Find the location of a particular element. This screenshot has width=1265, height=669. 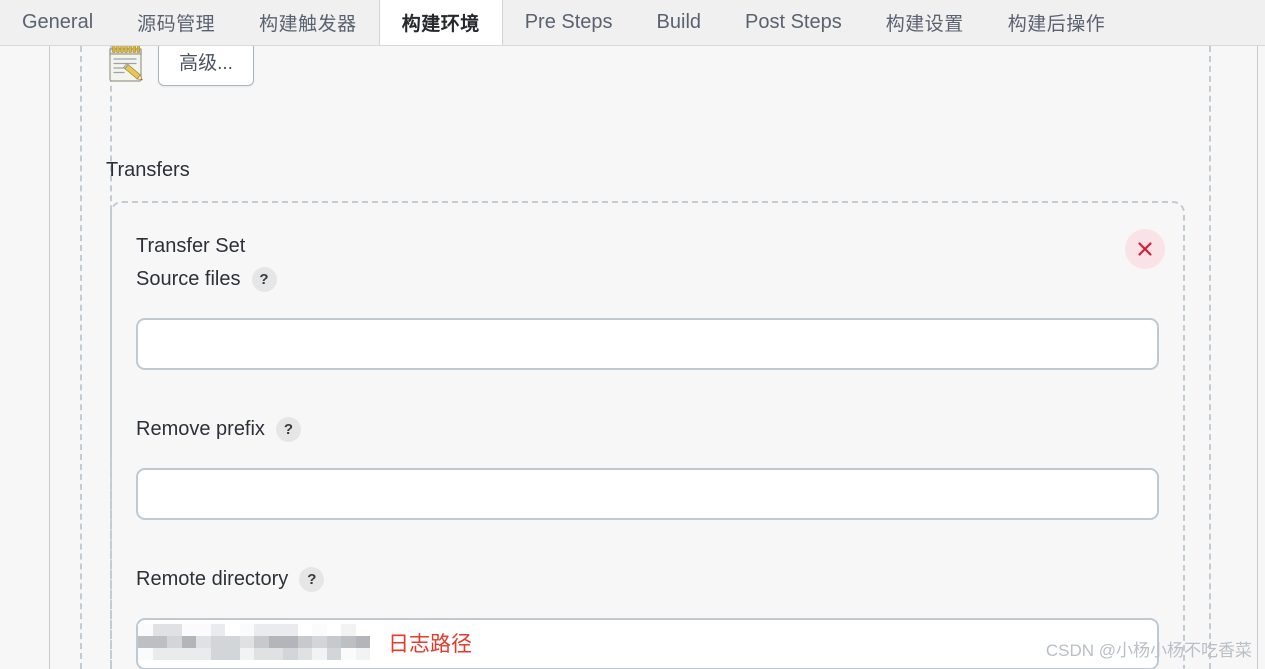

tab-build-environment: 构建环境 is located at coordinates (440, 22).